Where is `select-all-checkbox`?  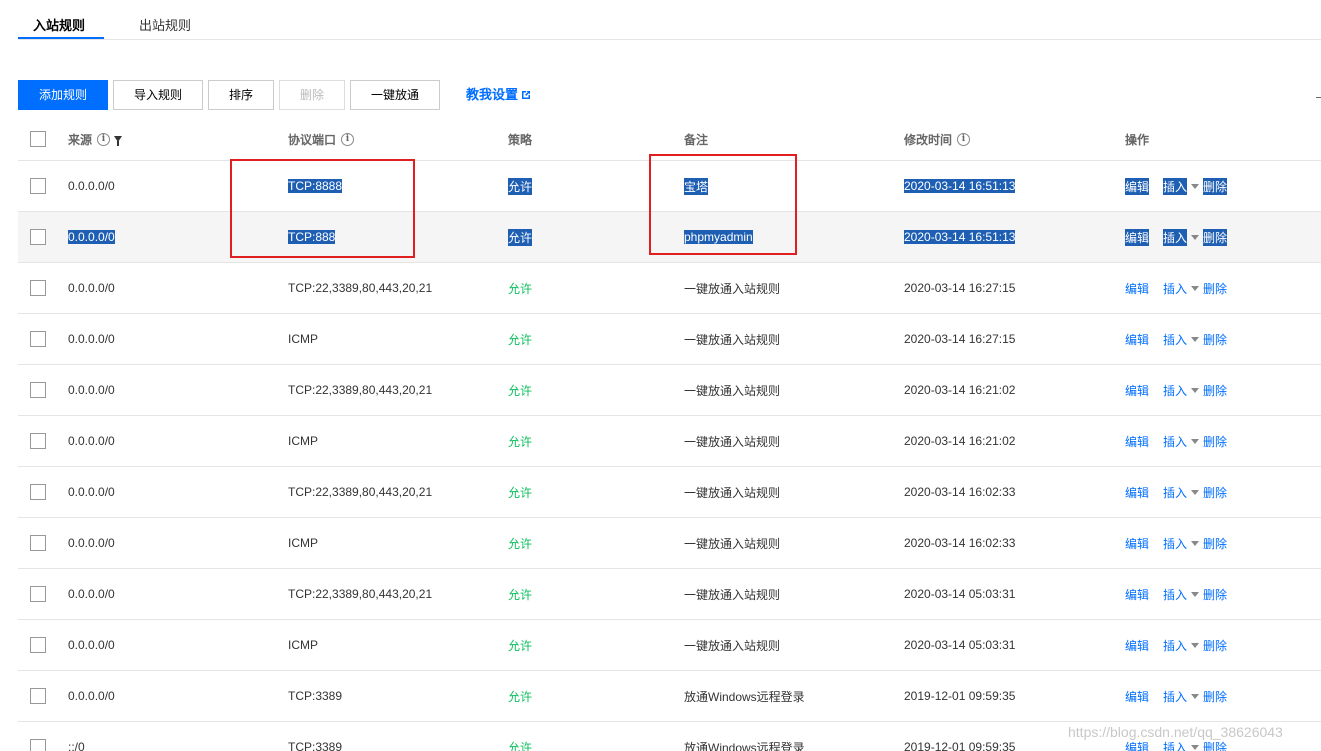
select-all-checkbox is located at coordinates (38, 139).